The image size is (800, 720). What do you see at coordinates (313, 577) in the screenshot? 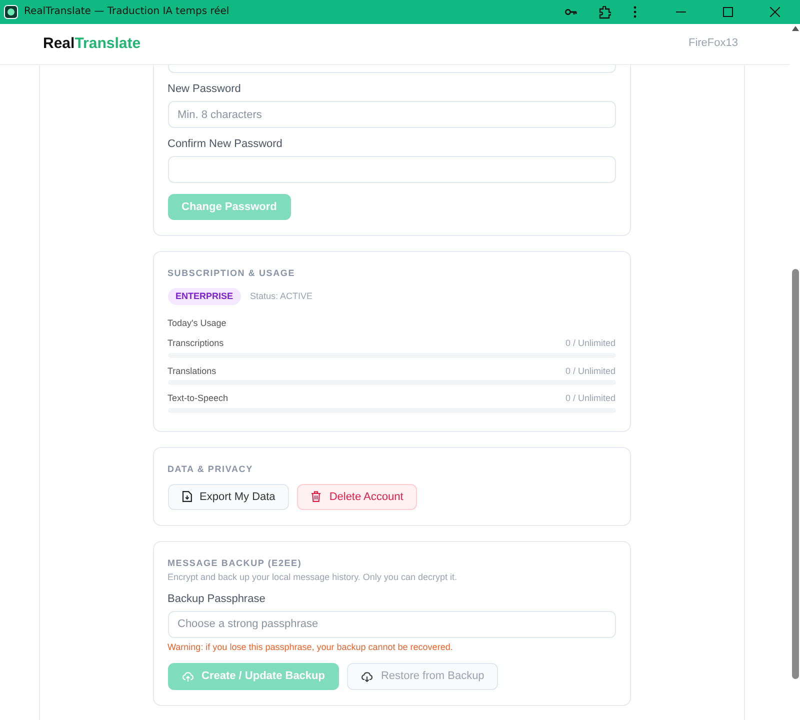
I see `section-description: Encrypt and back up your local message history. Only you can decrypt it.` at bounding box center [313, 577].